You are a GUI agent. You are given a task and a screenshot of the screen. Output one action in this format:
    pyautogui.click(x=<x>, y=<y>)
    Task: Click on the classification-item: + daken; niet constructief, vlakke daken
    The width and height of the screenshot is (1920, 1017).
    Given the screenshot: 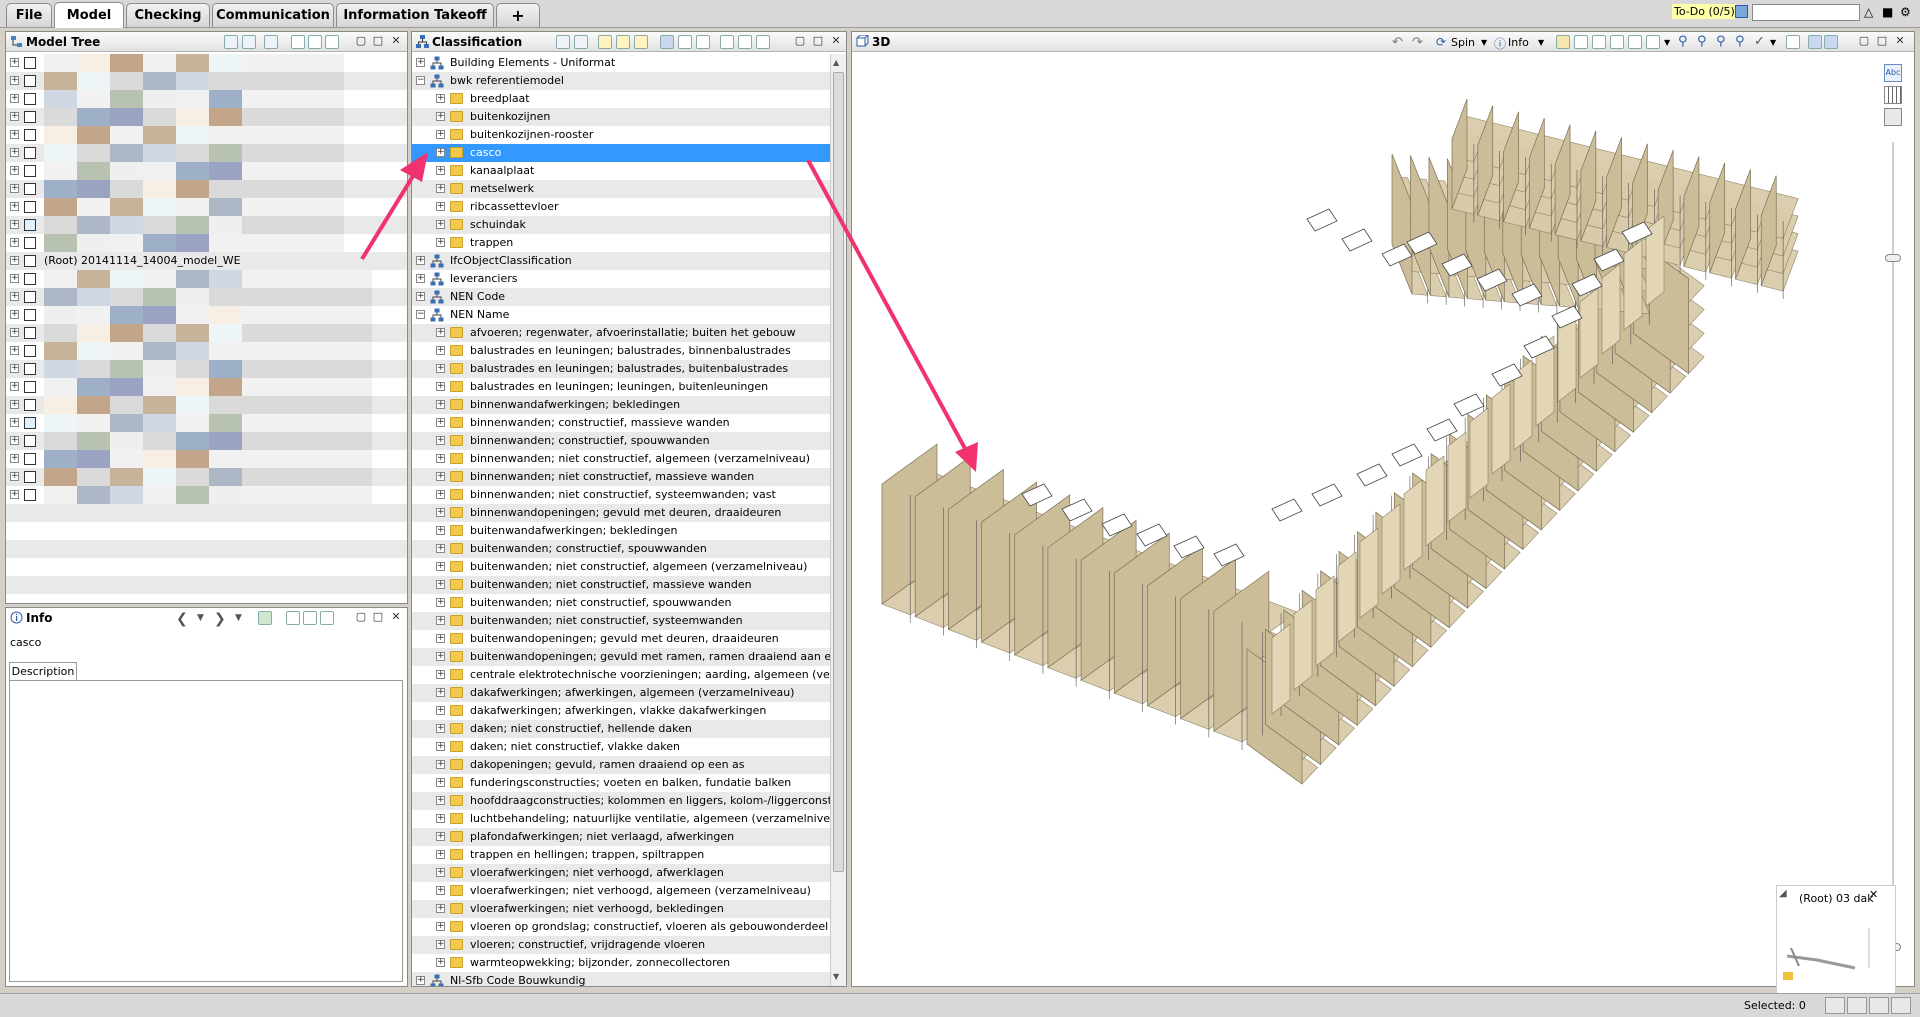 What is the action you would take?
    pyautogui.click(x=621, y=747)
    